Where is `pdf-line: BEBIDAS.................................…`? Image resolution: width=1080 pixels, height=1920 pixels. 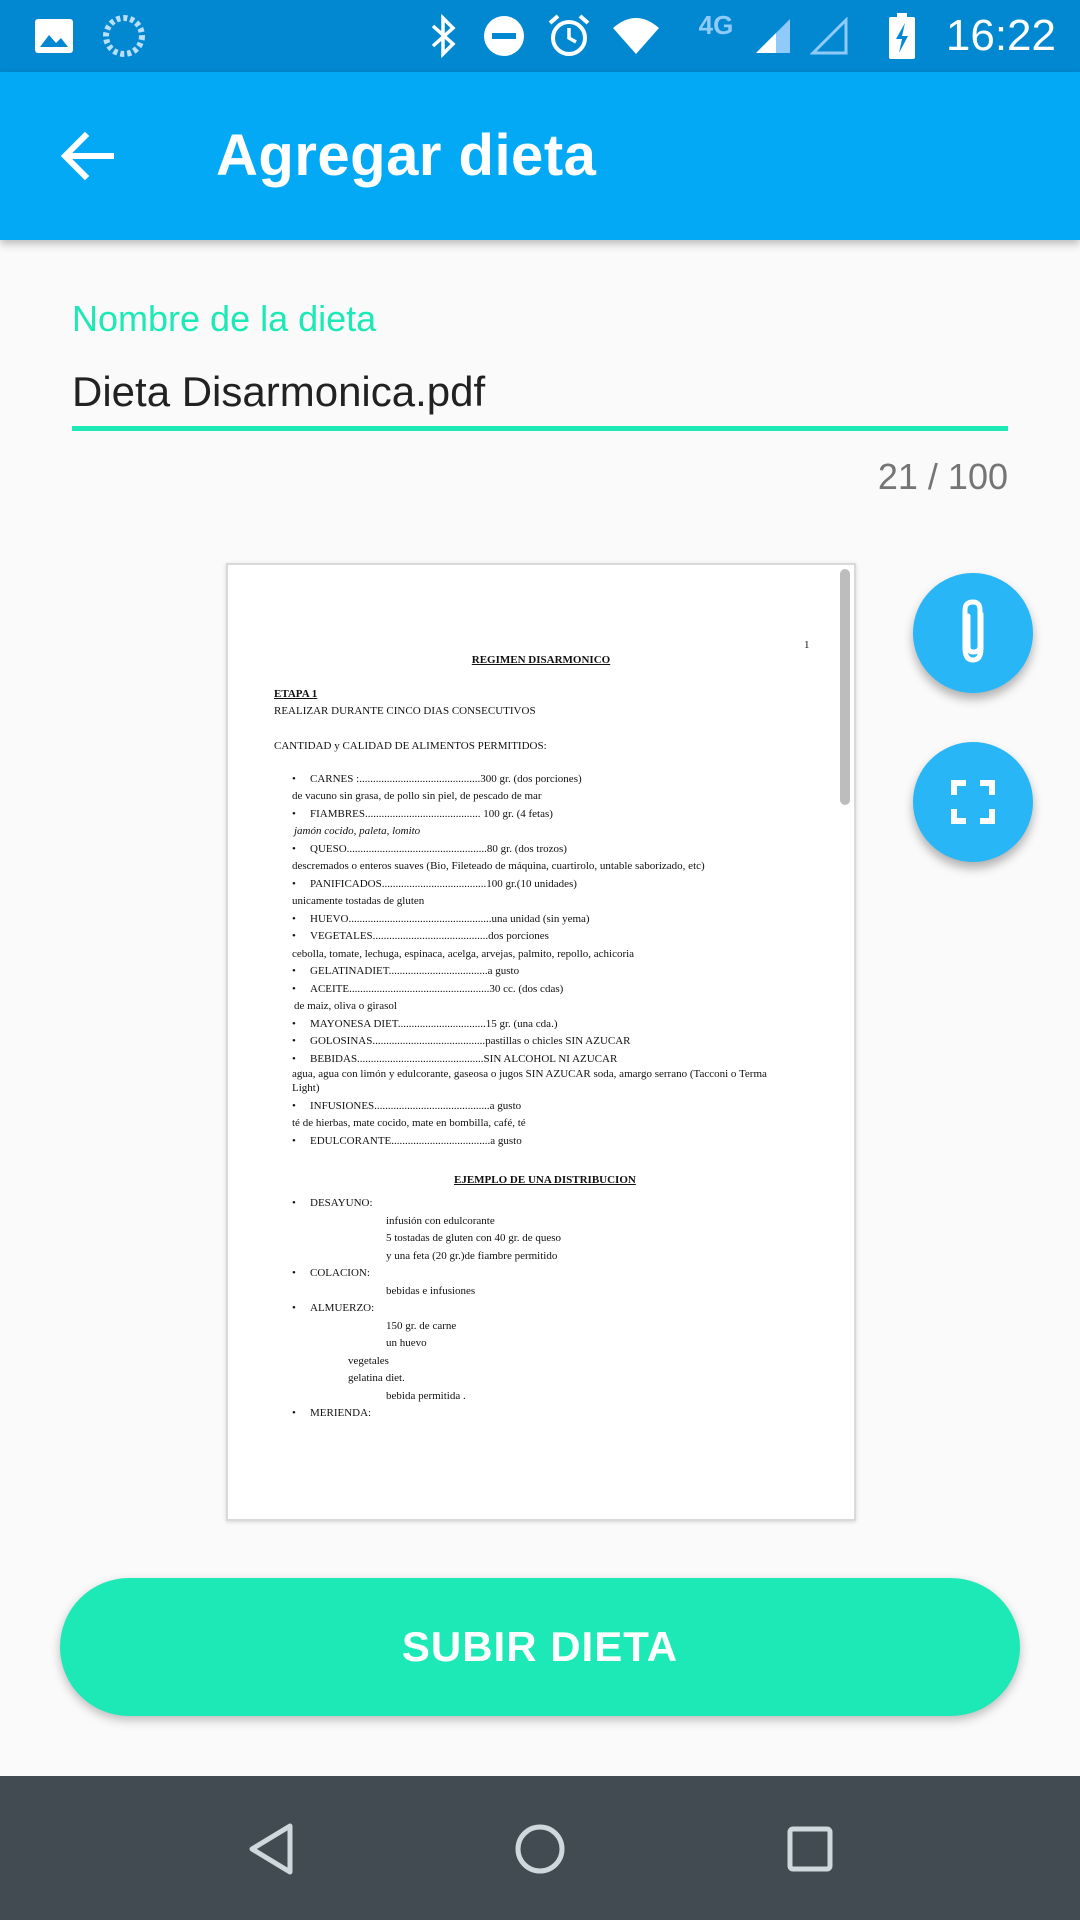 pdf-line: BEBIDAS.................................… is located at coordinates (464, 1059).